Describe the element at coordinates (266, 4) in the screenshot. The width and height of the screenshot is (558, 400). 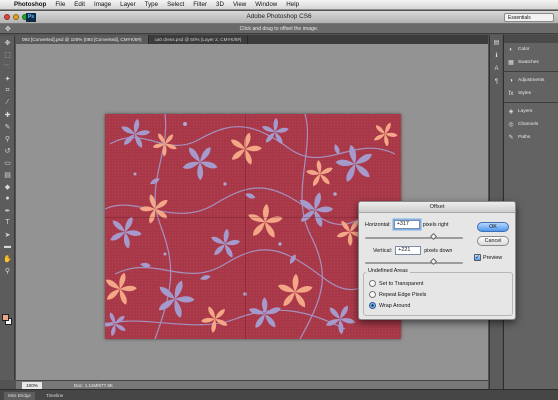
I see `menu-window: Window` at that location.